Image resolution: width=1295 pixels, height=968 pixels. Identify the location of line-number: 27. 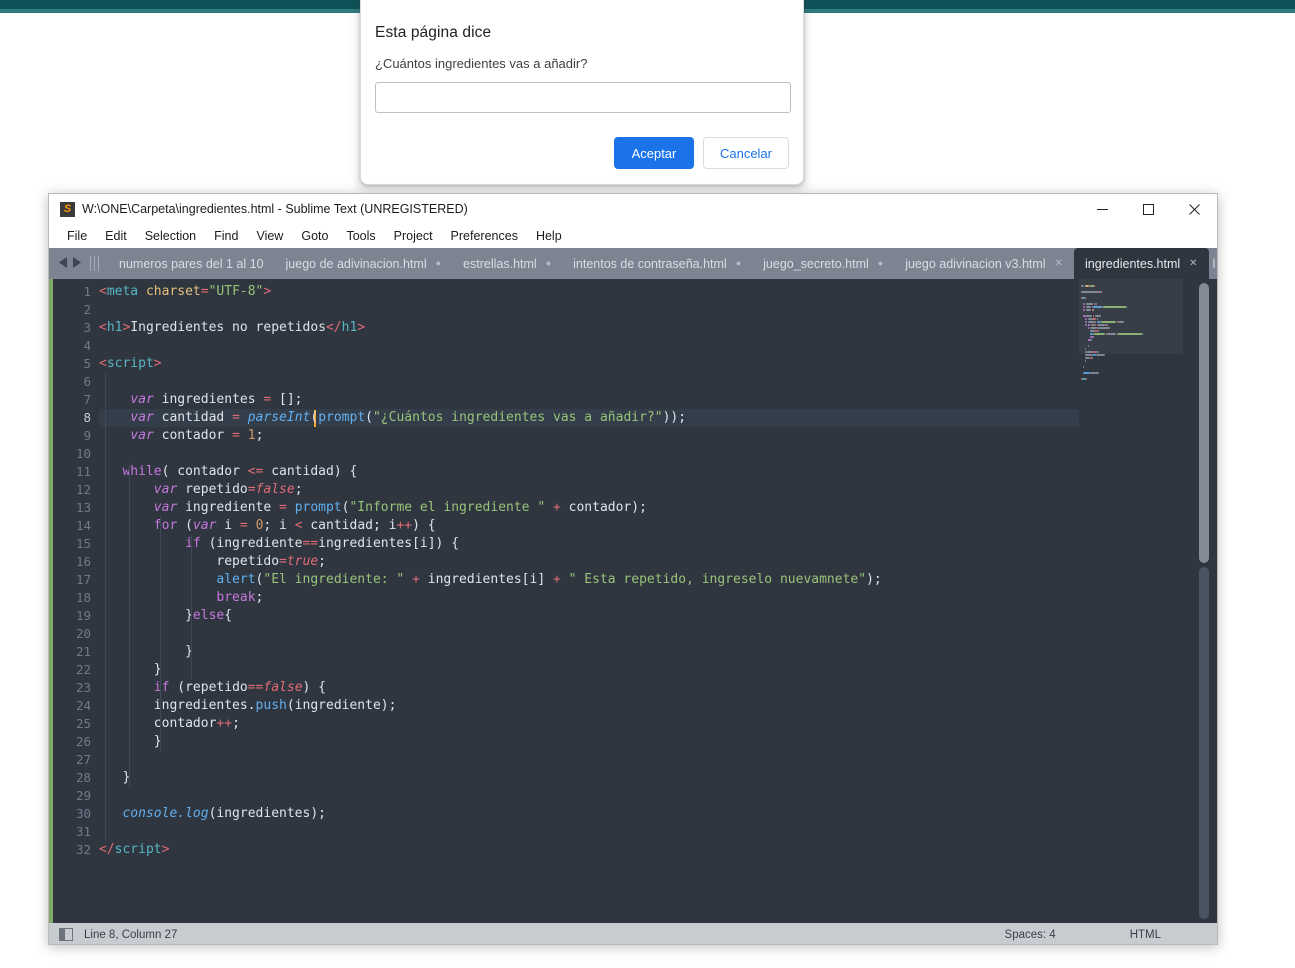
(83, 759).